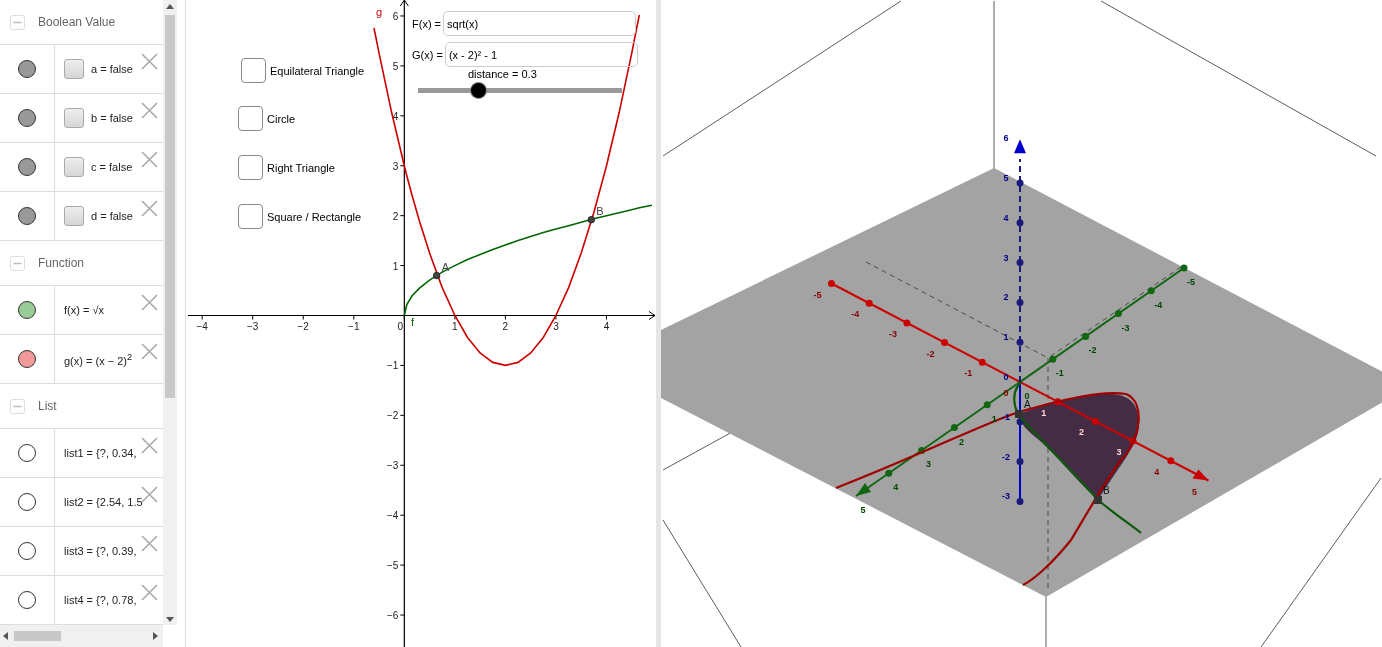  What do you see at coordinates (47, 406) in the screenshot?
I see `group-title: List` at bounding box center [47, 406].